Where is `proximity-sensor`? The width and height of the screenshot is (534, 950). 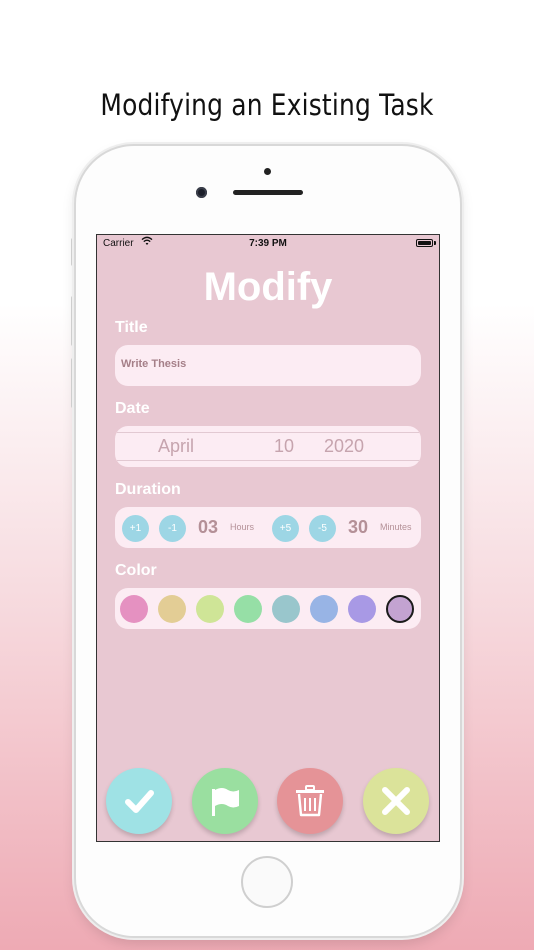 proximity-sensor is located at coordinates (267, 171).